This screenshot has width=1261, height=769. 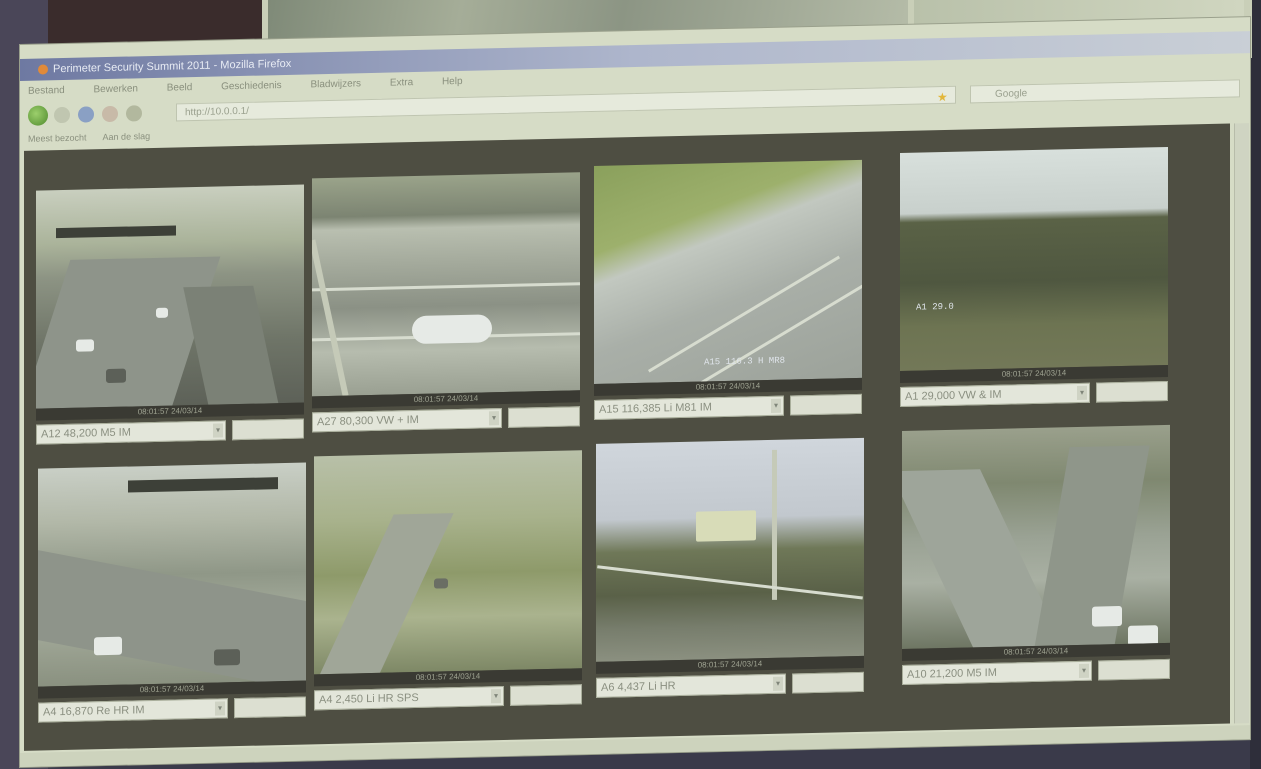 I want to click on camera-select: A12 48,200 M5 IM ▾, so click(x=131, y=432).